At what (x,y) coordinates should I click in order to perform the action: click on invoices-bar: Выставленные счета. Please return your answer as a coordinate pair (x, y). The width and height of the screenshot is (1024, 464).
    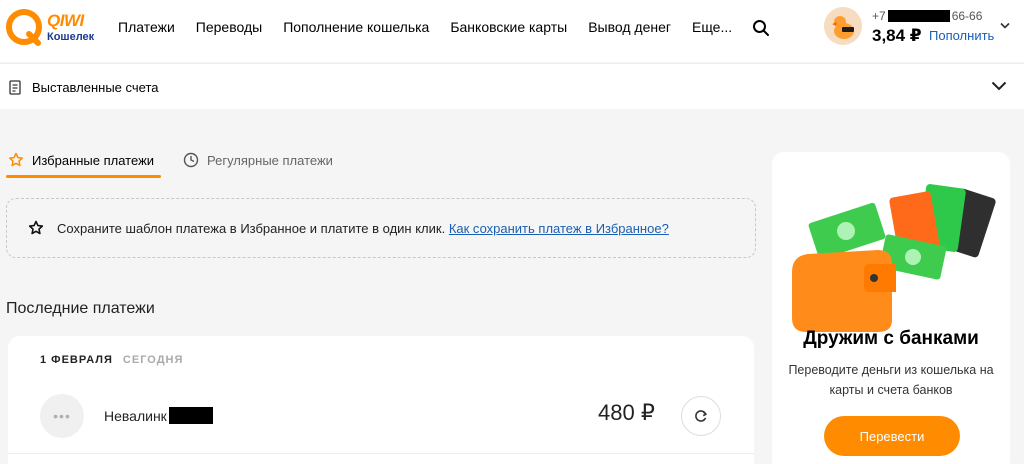
    Looking at the image, I should click on (512, 86).